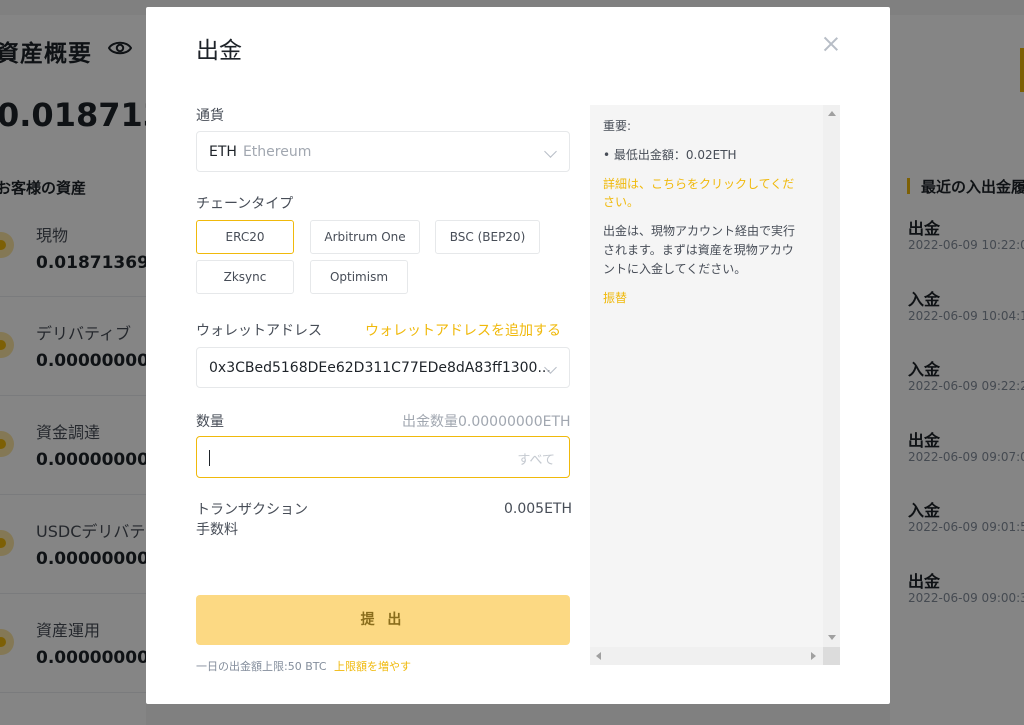  I want to click on details-link-line2: さい。, so click(621, 202).